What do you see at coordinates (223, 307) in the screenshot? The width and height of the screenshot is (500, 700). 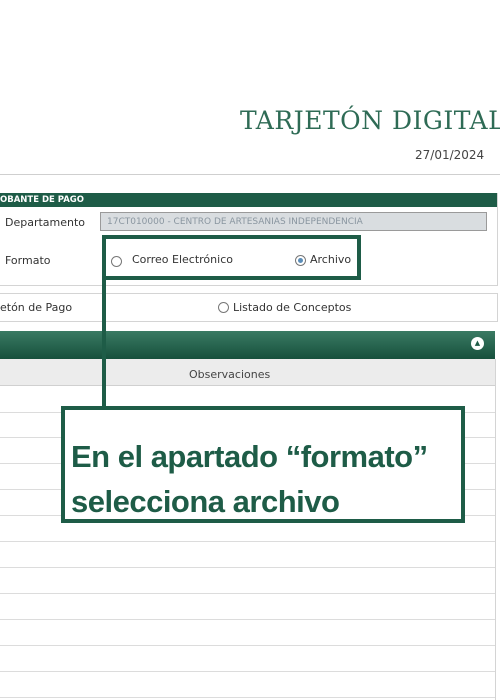 I see `radio-listado-de-conceptos` at bounding box center [223, 307].